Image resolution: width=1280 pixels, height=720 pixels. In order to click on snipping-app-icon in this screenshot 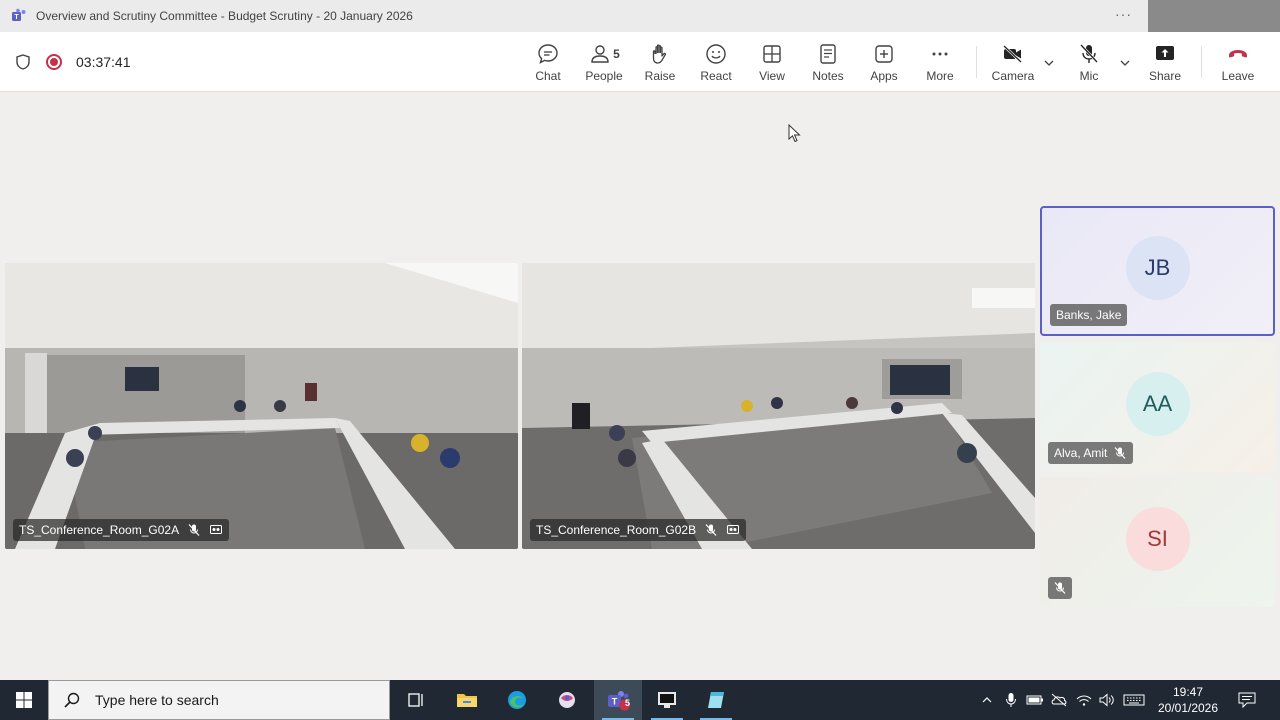, I will do `click(567, 700)`.